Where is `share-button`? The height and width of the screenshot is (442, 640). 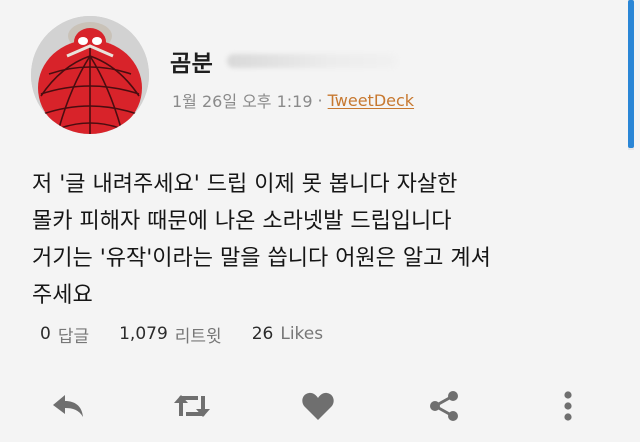
share-button is located at coordinates (444, 406).